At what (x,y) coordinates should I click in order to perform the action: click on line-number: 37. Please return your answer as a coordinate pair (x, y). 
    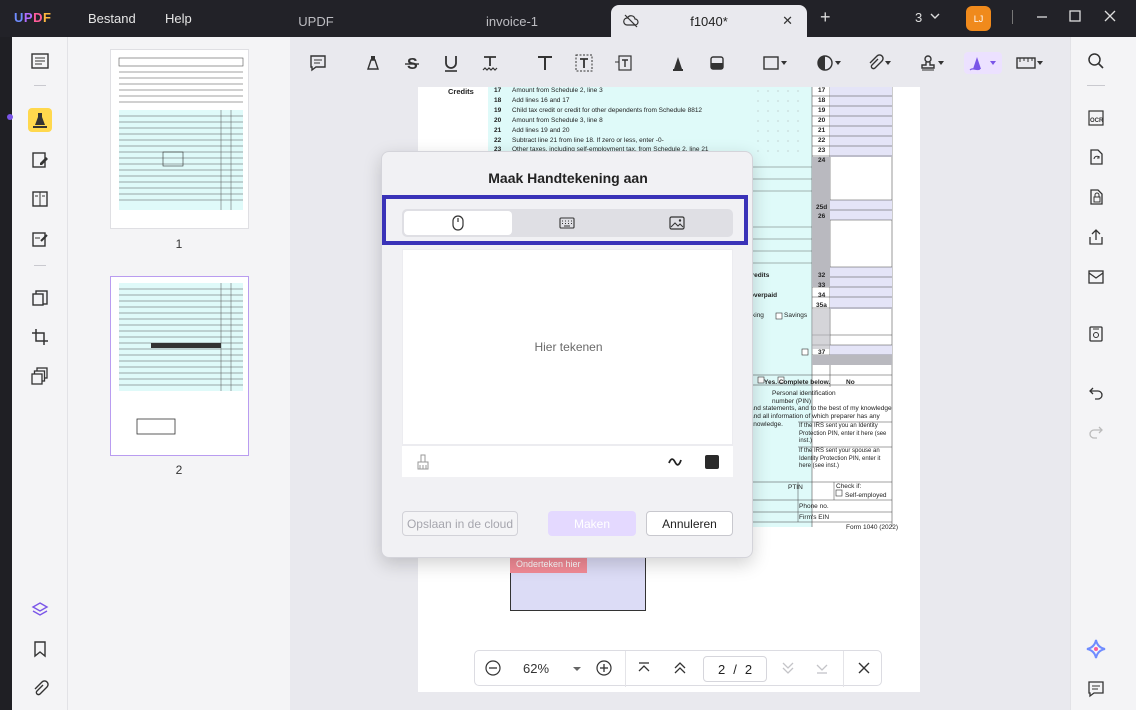
    Looking at the image, I should click on (822, 352).